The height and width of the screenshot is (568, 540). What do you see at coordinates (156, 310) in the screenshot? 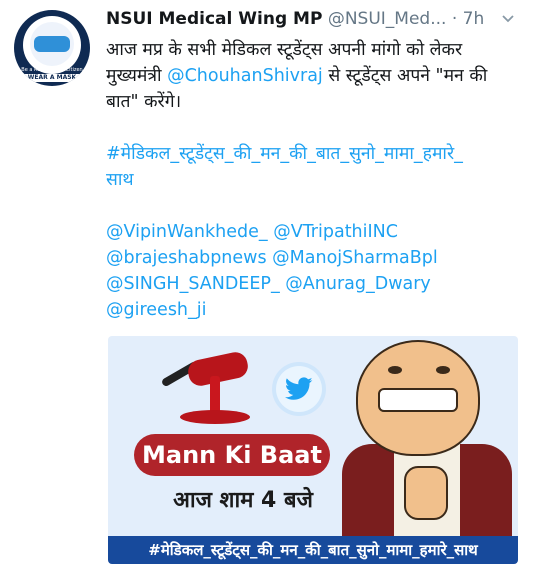
I see `mention-link: @gireesh_ji` at bounding box center [156, 310].